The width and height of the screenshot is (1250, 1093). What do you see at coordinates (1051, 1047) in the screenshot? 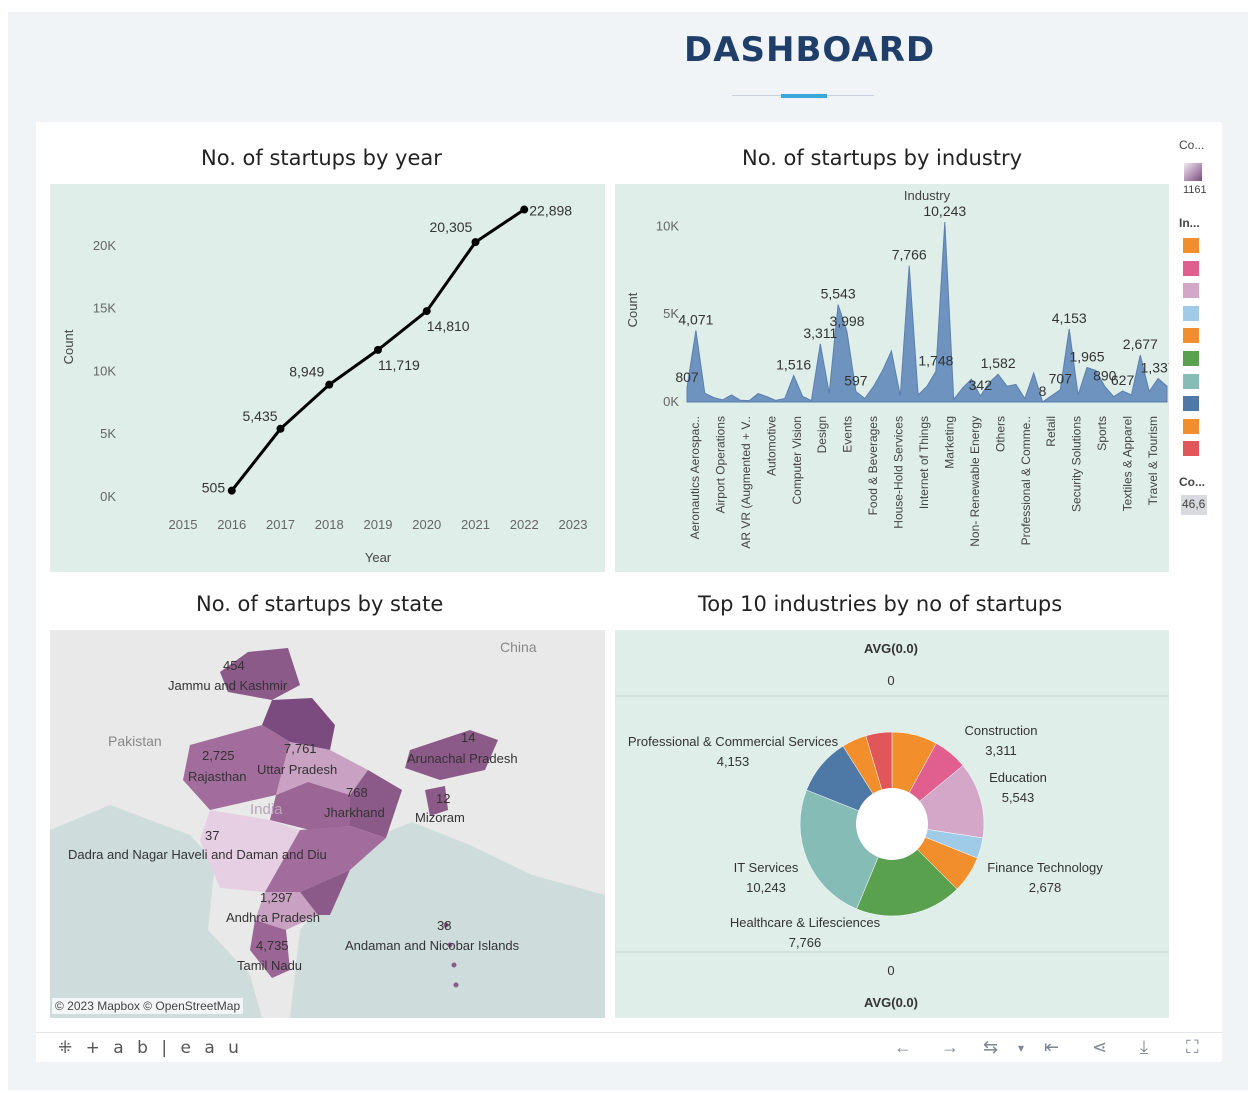
I see `pause-icon: ⇤` at bounding box center [1051, 1047].